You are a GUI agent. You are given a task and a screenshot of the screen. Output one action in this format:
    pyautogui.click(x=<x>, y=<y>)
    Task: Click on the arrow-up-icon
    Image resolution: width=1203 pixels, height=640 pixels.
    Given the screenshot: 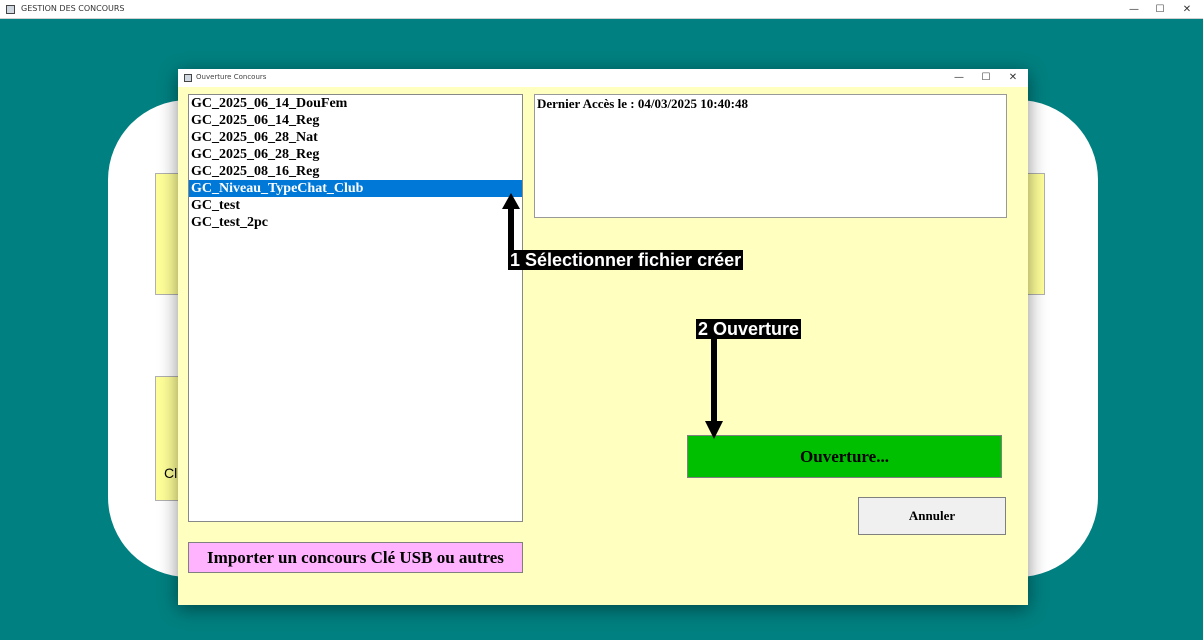 What is the action you would take?
    pyautogui.click(x=511, y=221)
    